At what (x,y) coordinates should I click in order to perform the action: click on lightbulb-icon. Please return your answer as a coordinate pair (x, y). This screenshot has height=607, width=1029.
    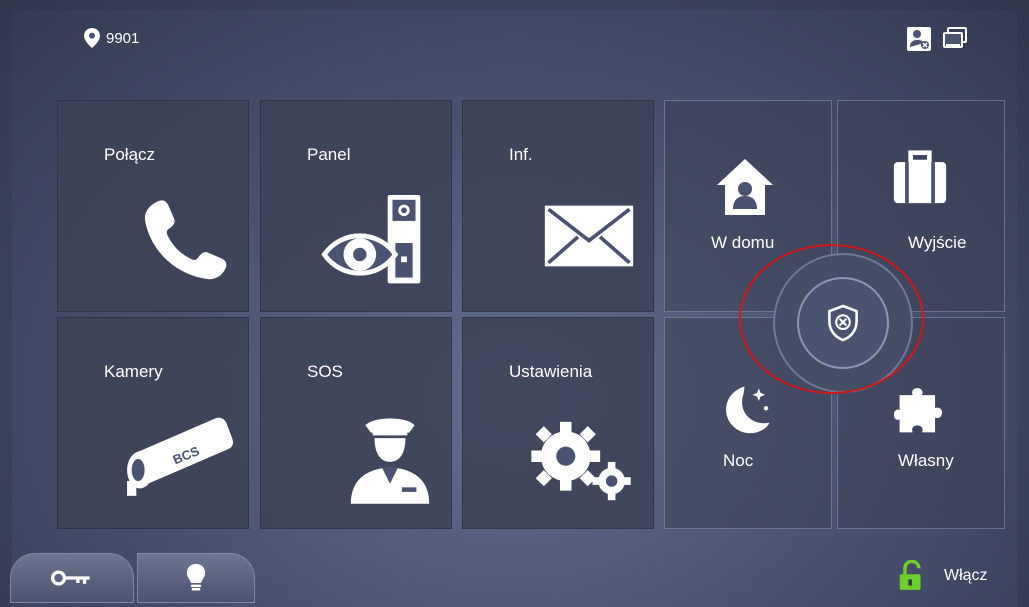
    Looking at the image, I should click on (196, 577).